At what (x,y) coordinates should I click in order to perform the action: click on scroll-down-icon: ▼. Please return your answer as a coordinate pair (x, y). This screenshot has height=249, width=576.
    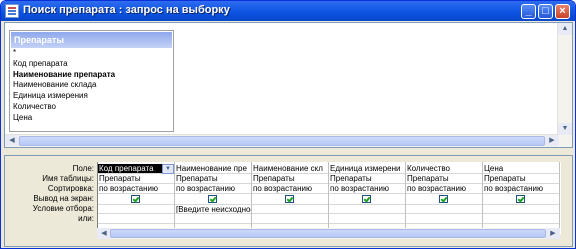
    Looking at the image, I should click on (565, 129).